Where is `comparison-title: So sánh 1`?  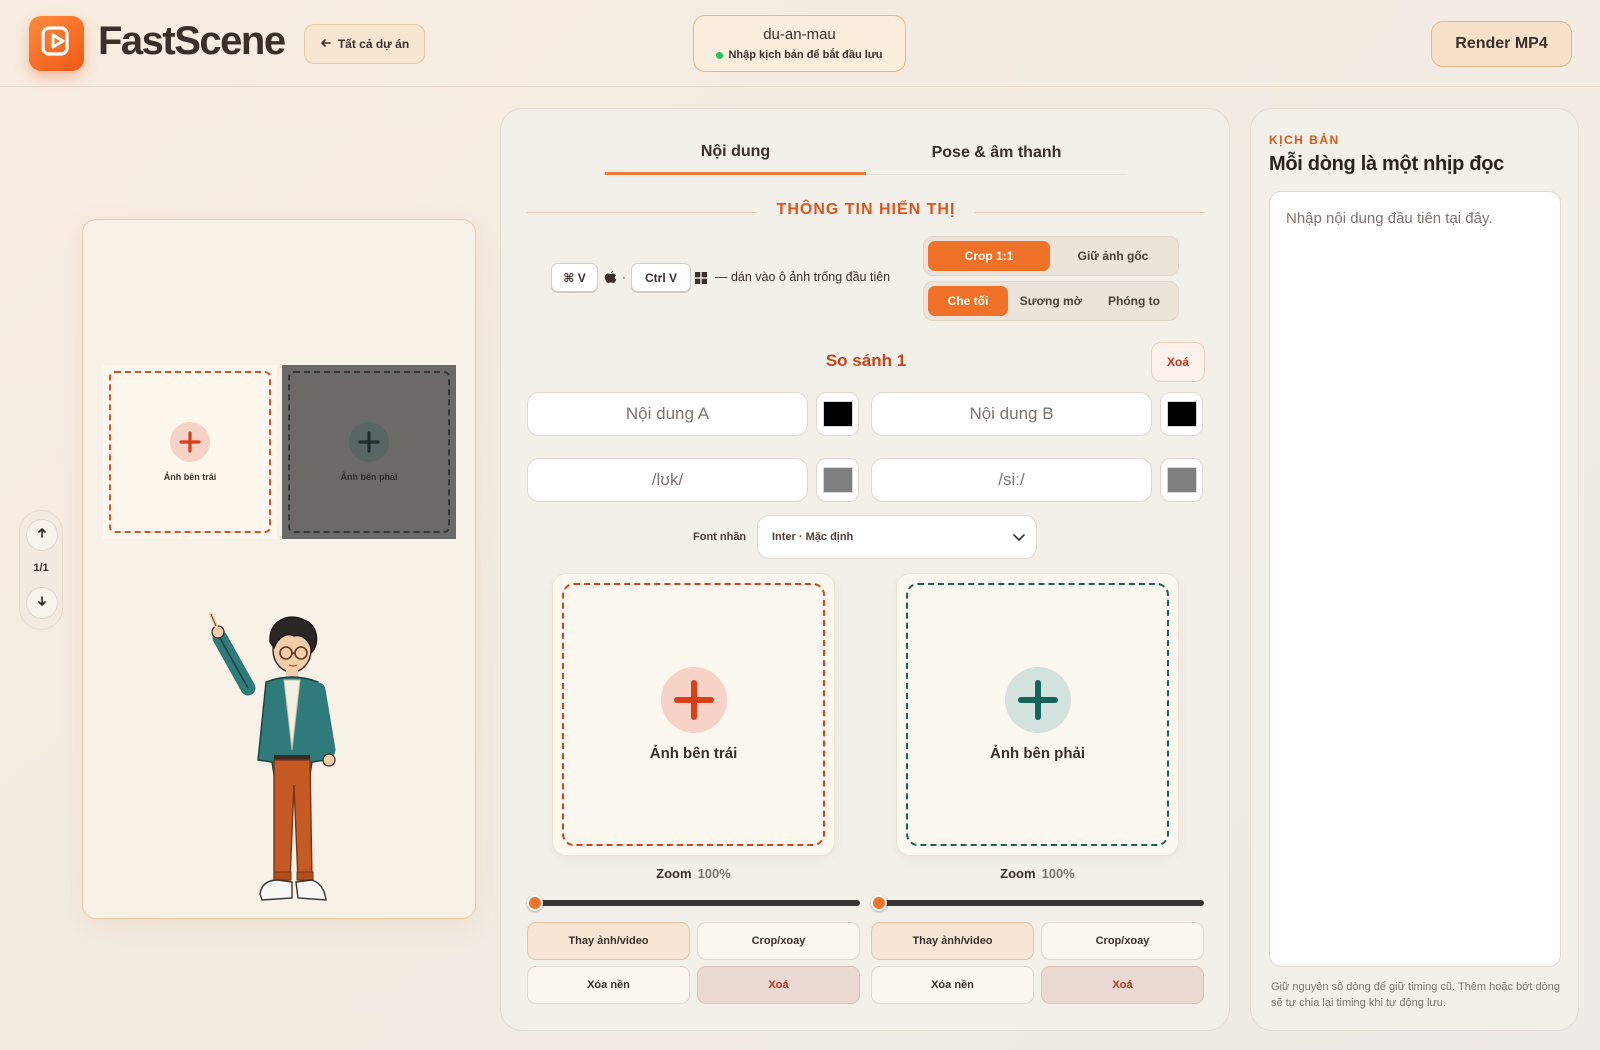 comparison-title: So sánh 1 is located at coordinates (866, 360).